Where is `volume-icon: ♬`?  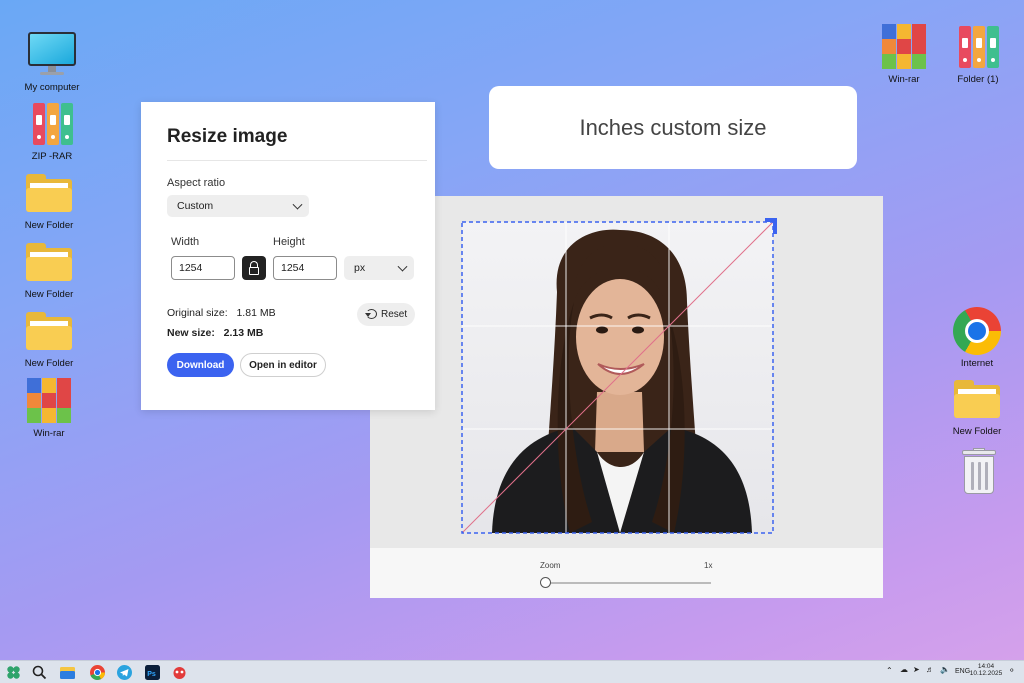
volume-icon: ♬ is located at coordinates (930, 669).